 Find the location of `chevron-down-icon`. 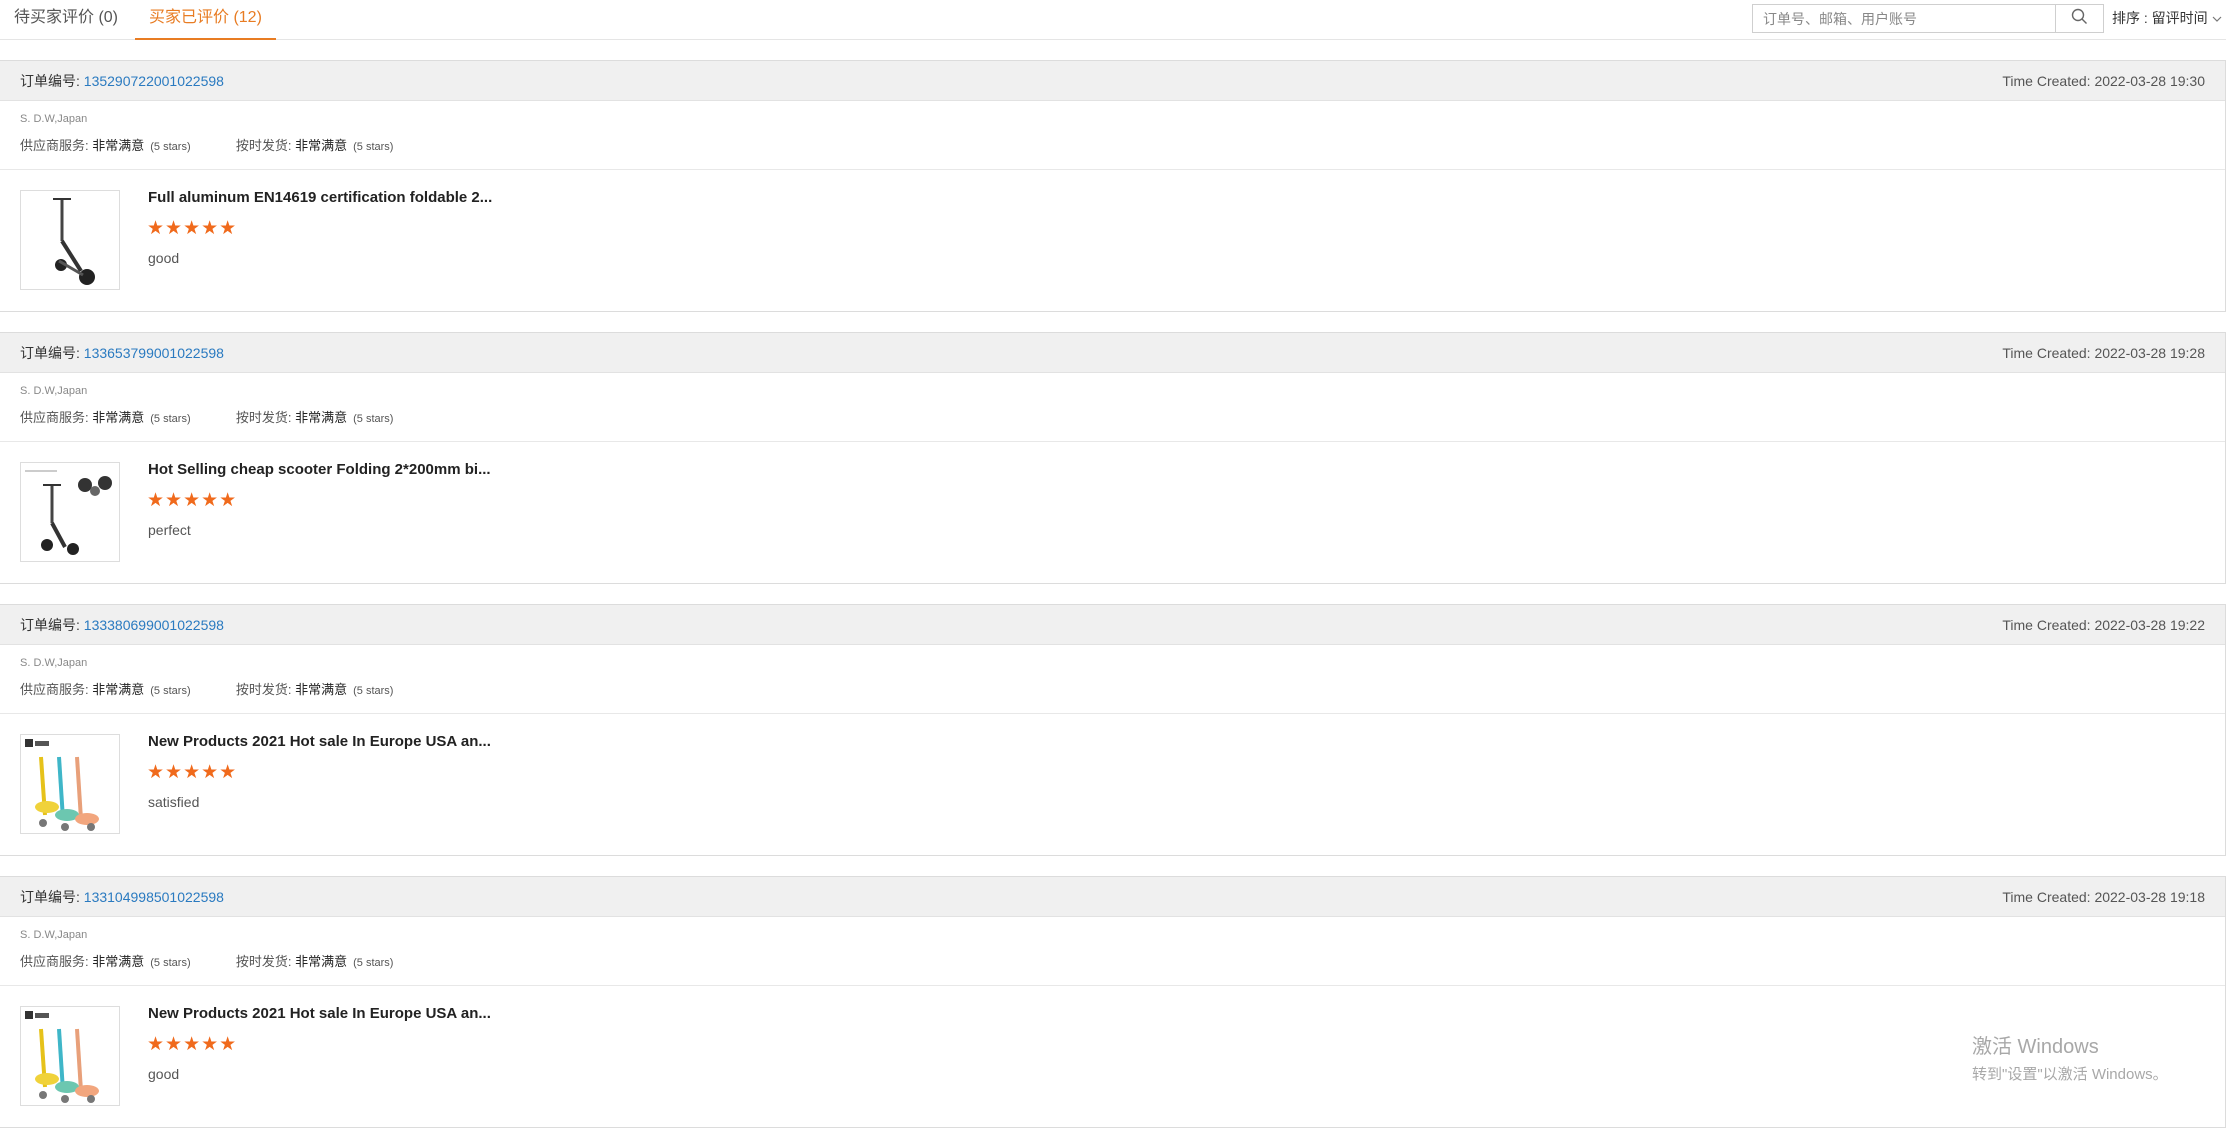

chevron-down-icon is located at coordinates (2217, 18).